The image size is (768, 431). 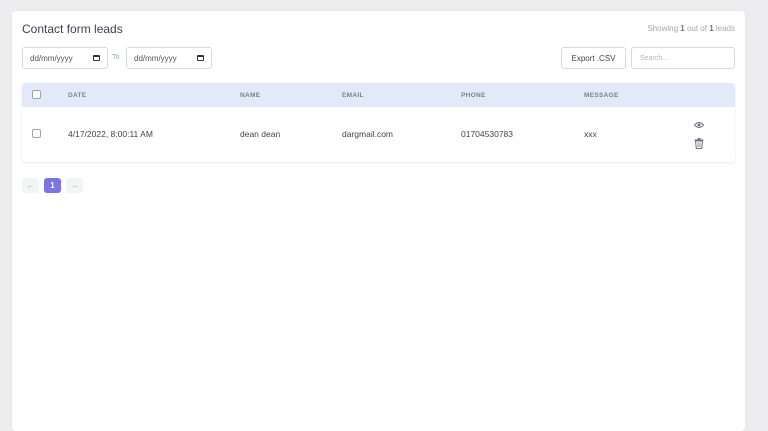 What do you see at coordinates (353, 95) in the screenshot?
I see `column-header-email: EMAIL` at bounding box center [353, 95].